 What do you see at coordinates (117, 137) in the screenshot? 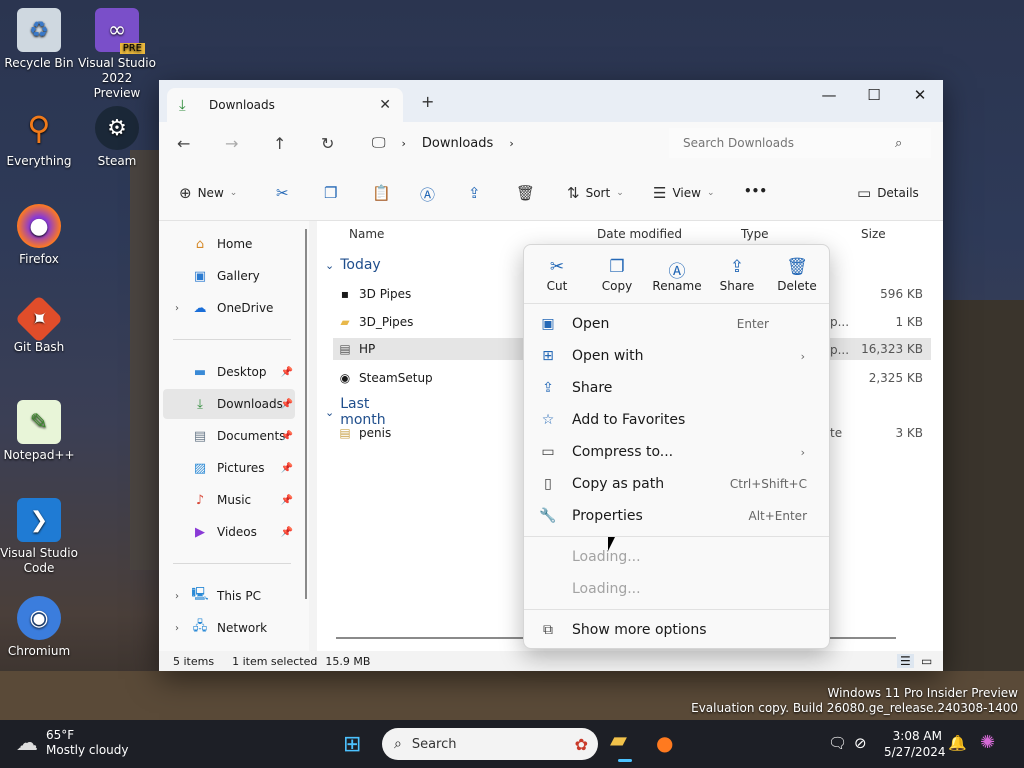
I see `desktop-icon-steam: ⚙ Steam` at bounding box center [117, 137].